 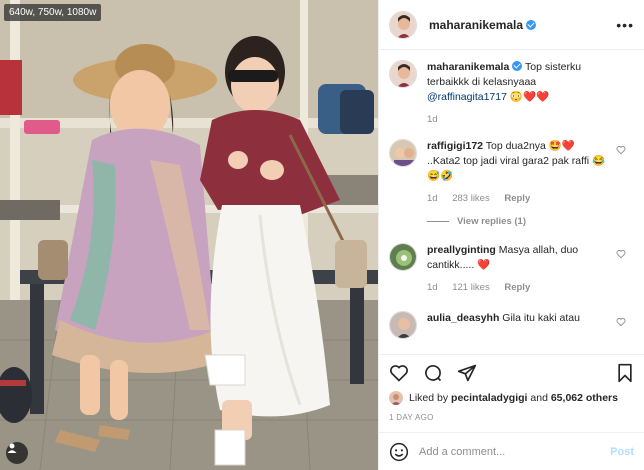 I want to click on comment-username: aulia_deasyhh, so click(x=463, y=318).